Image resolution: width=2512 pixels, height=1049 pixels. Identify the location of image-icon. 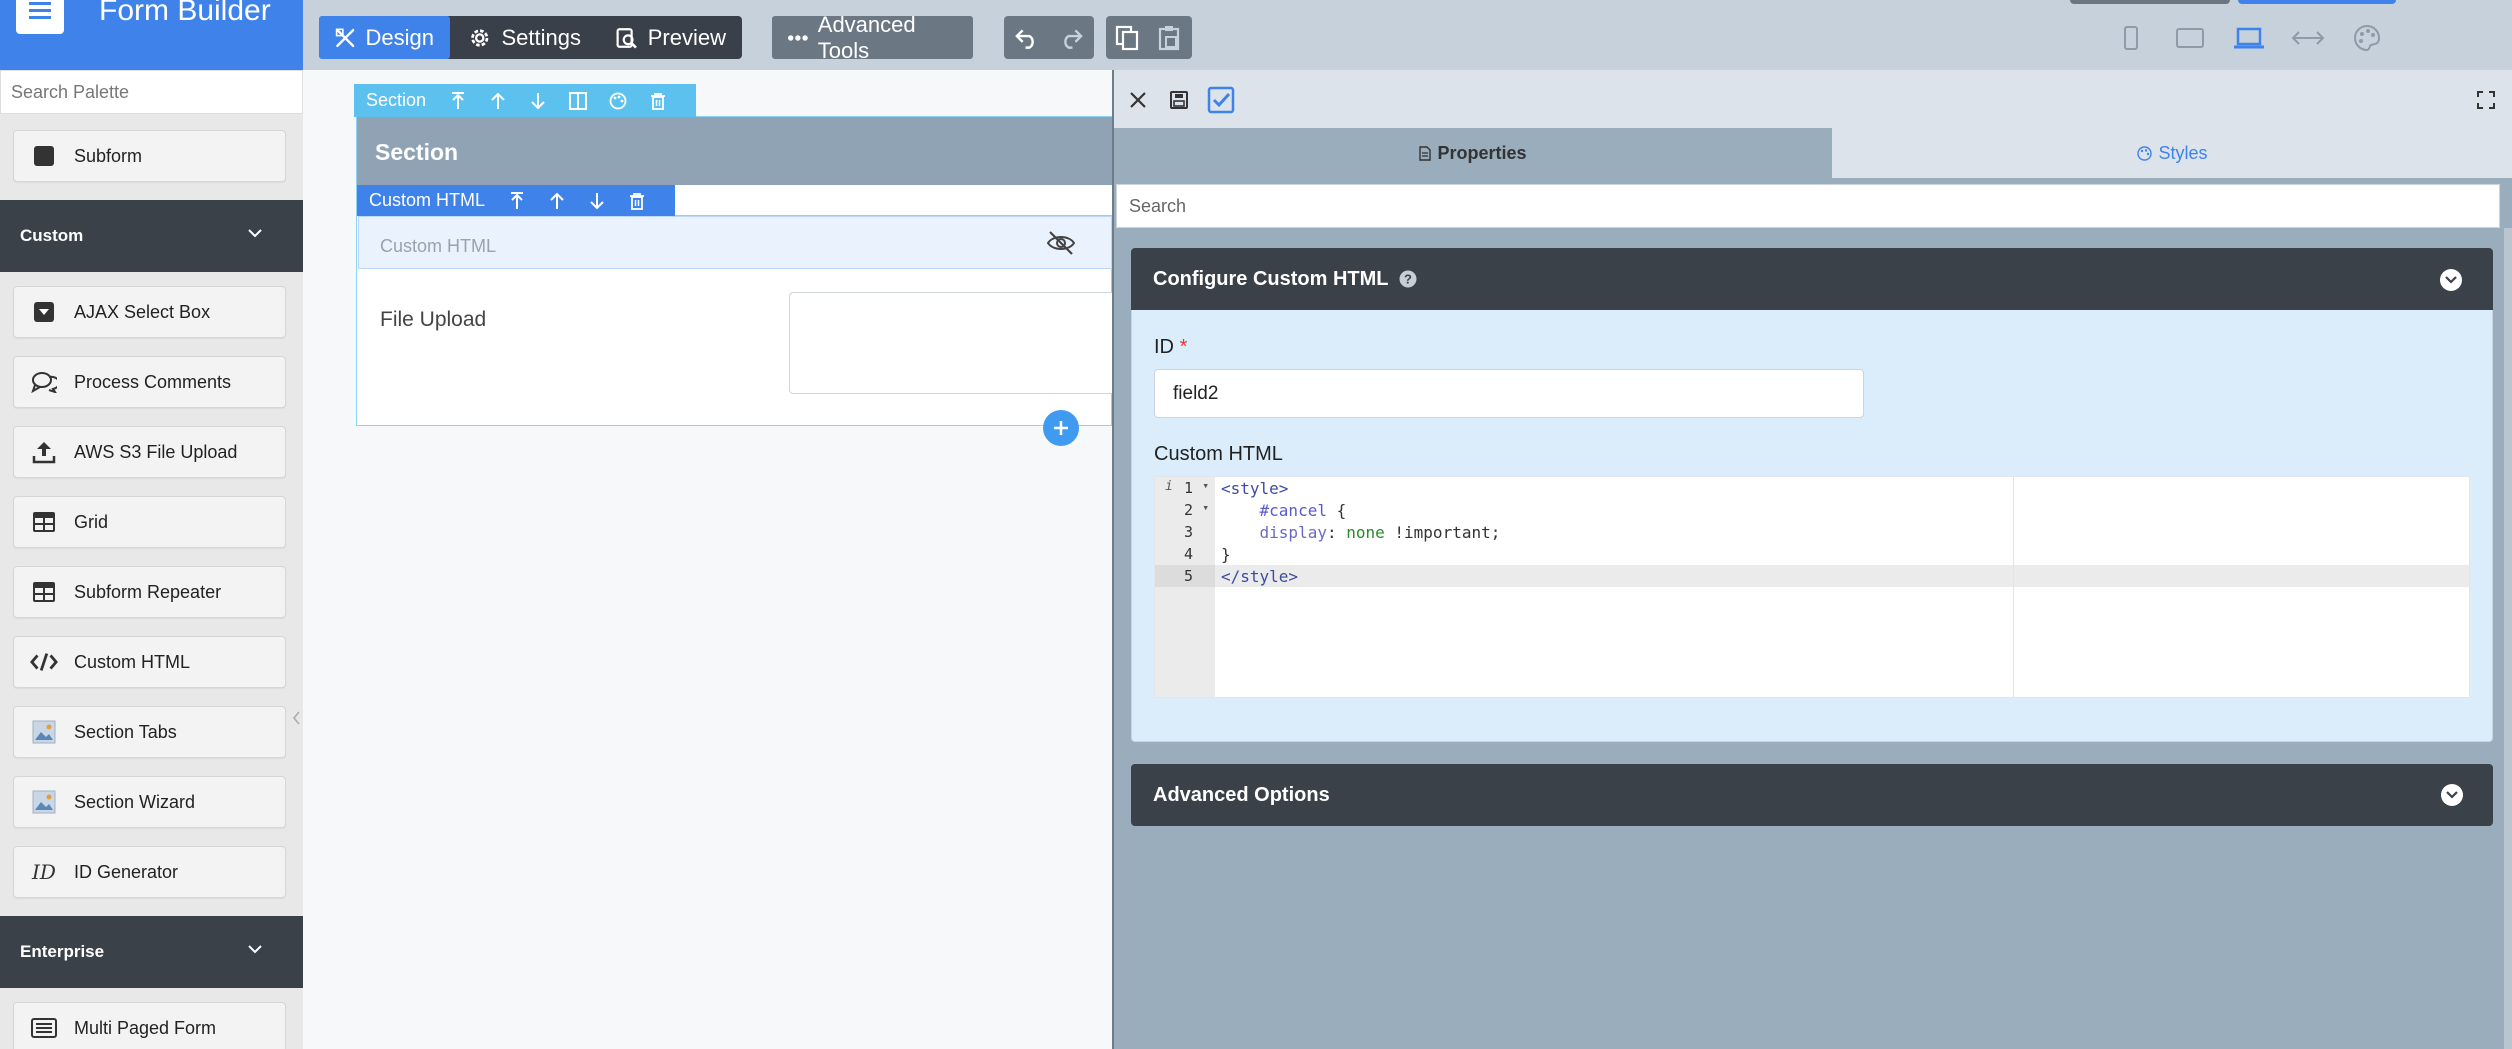
(44, 732).